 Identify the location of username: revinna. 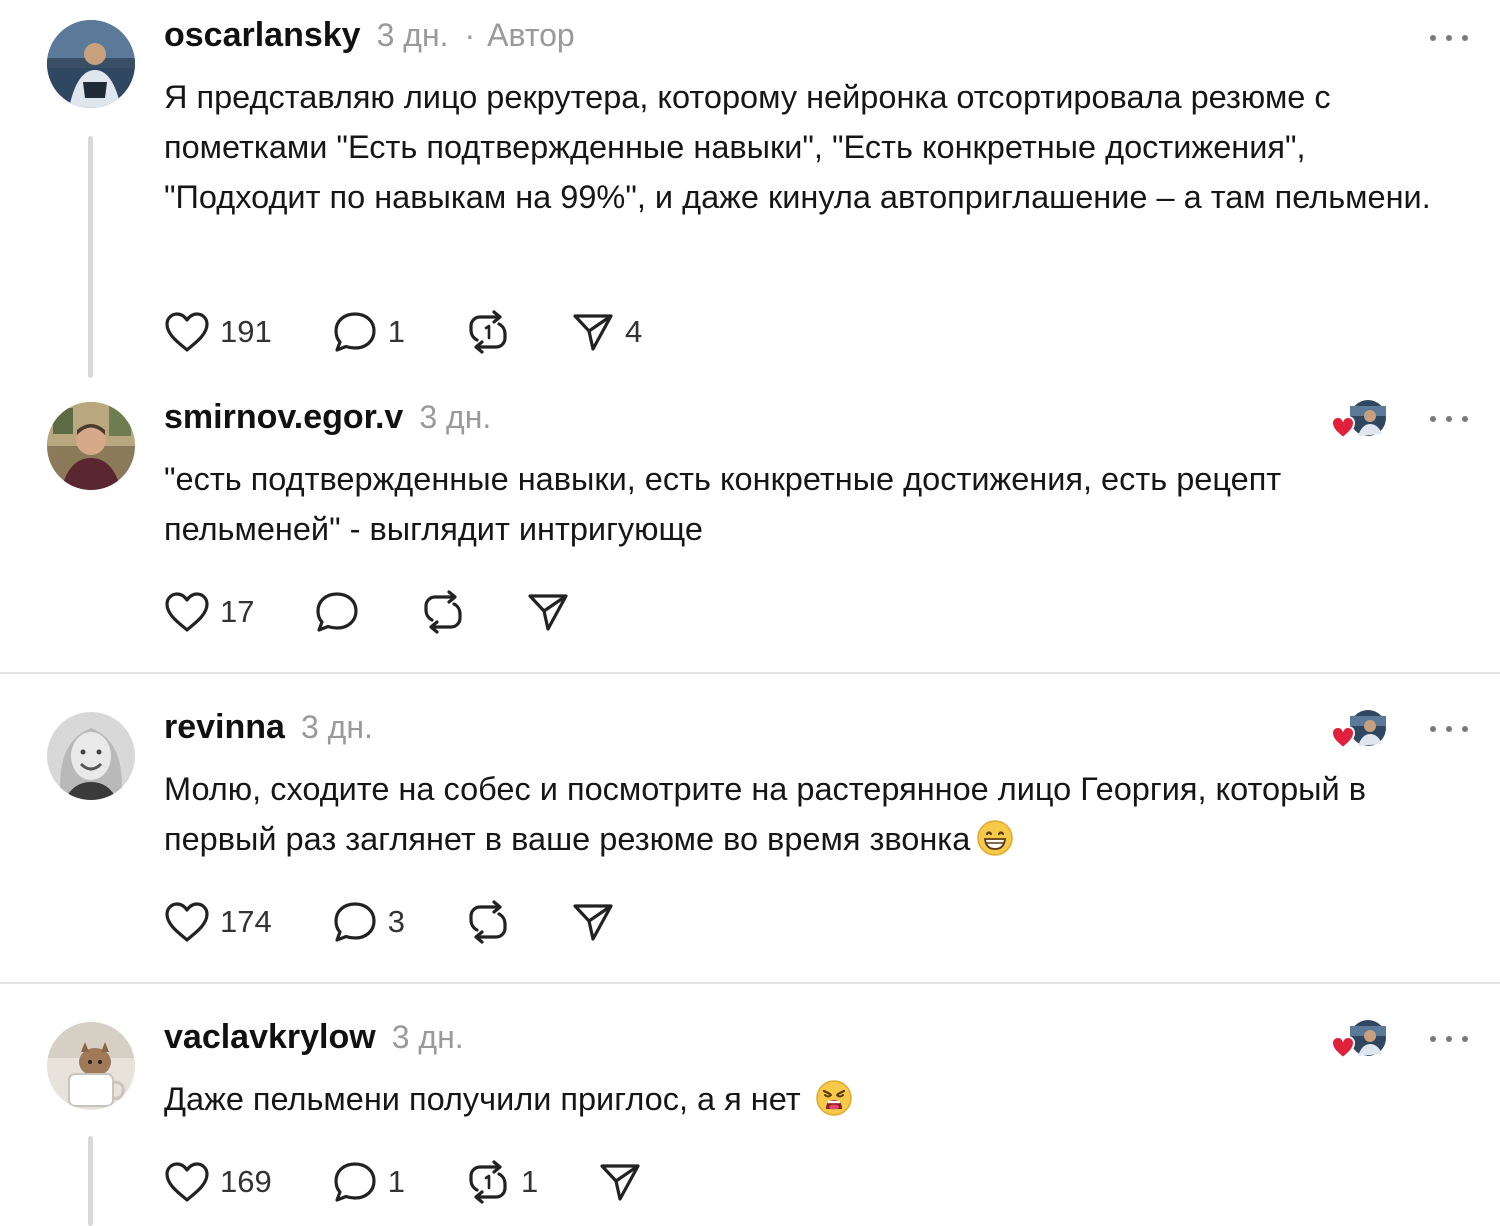
(224, 727).